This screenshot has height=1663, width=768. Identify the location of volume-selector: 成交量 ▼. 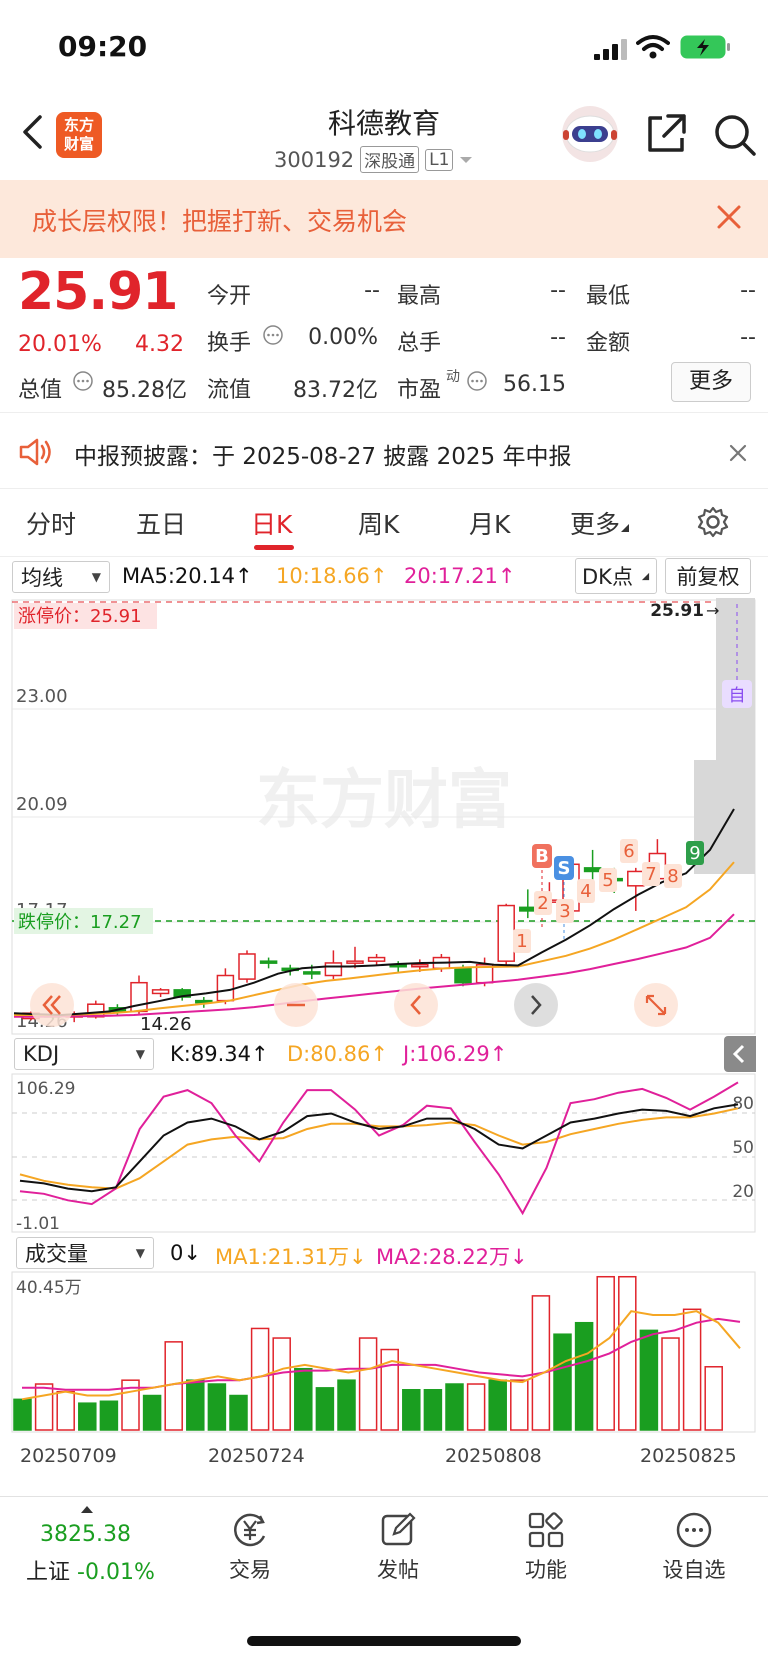
(85, 1253).